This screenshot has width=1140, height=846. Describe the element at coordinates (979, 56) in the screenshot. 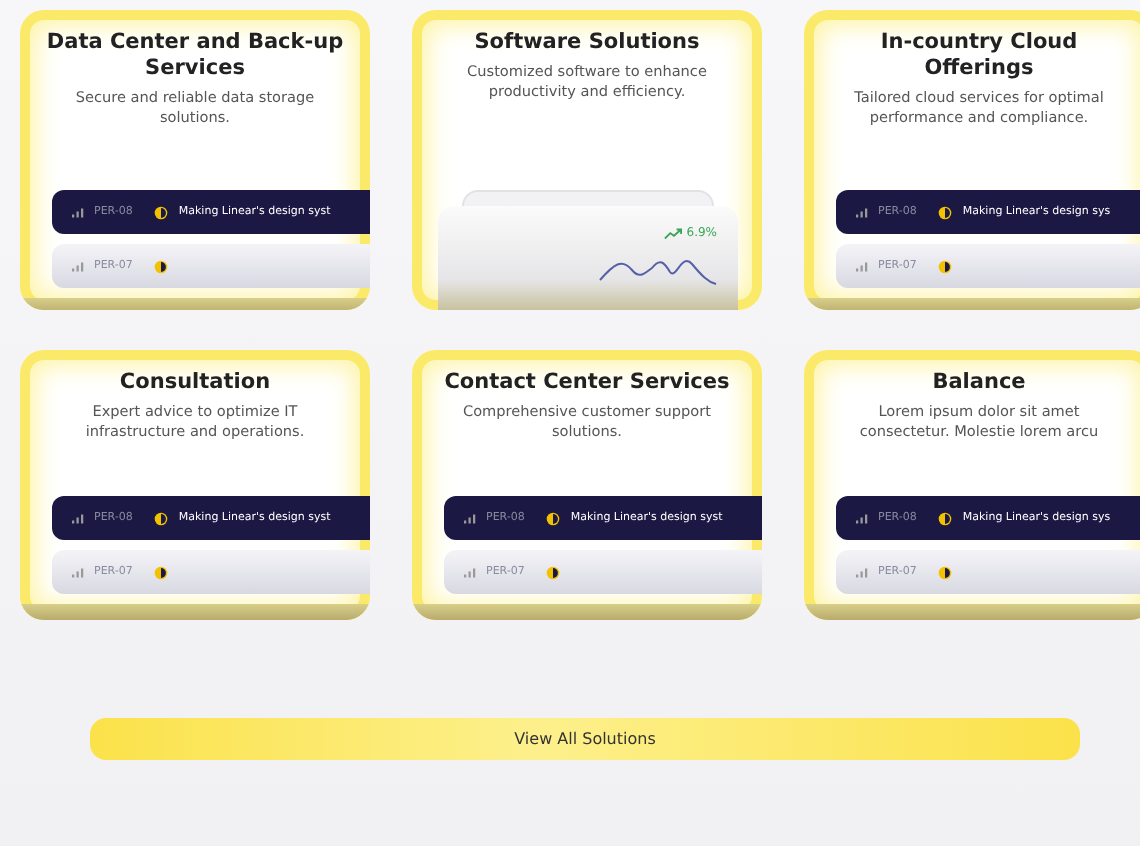

I see `card-title: In-country Cloud Offerings` at that location.